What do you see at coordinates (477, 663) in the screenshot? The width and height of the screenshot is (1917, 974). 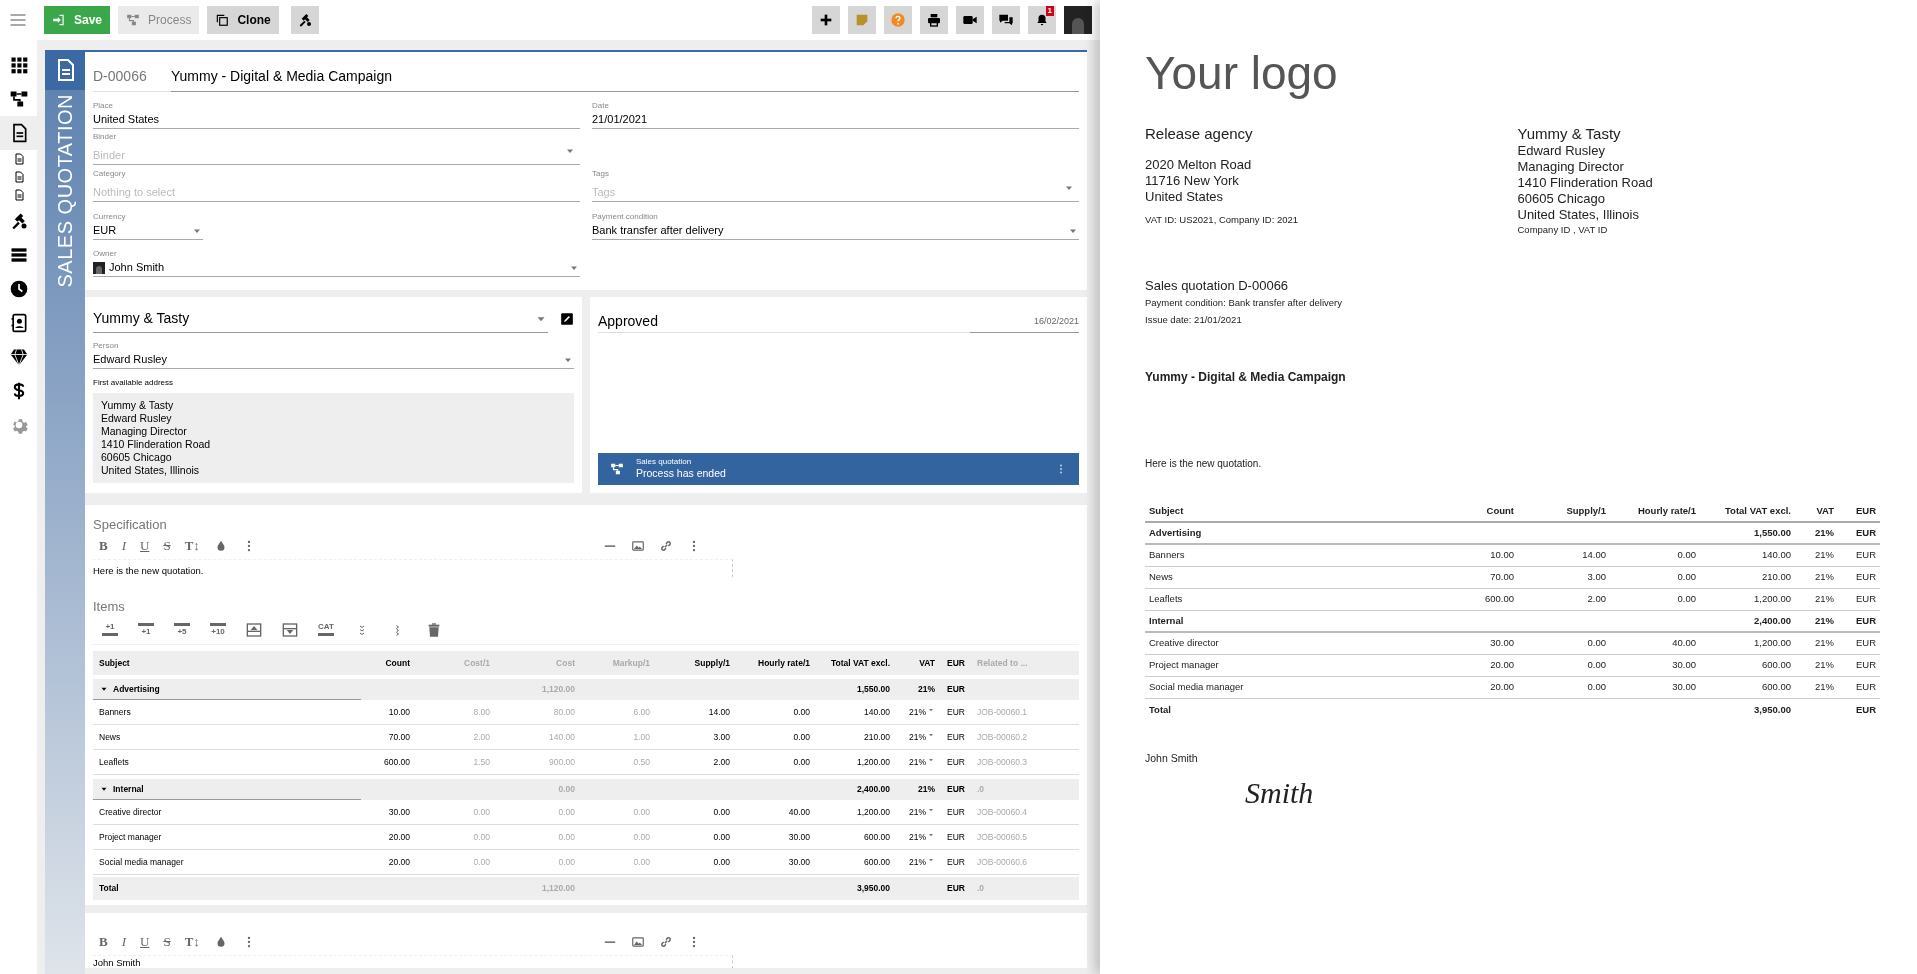 I see `column-header: Cost/1` at bounding box center [477, 663].